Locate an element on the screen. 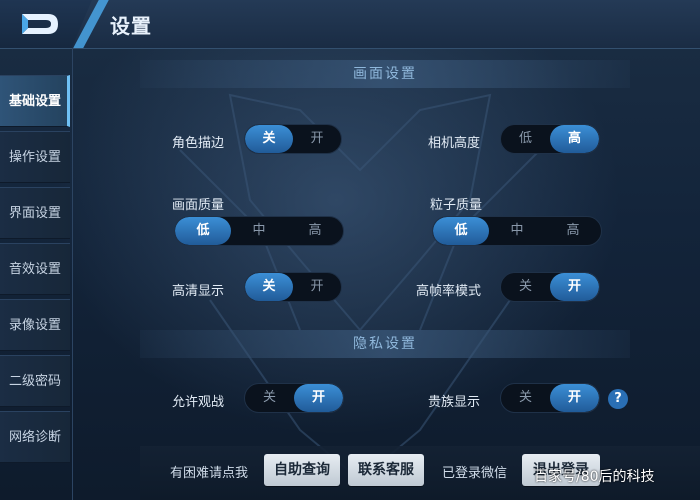 Image resolution: width=700 pixels, height=500 pixels. section-privacy-header: 隐私设置 is located at coordinates (385, 344).